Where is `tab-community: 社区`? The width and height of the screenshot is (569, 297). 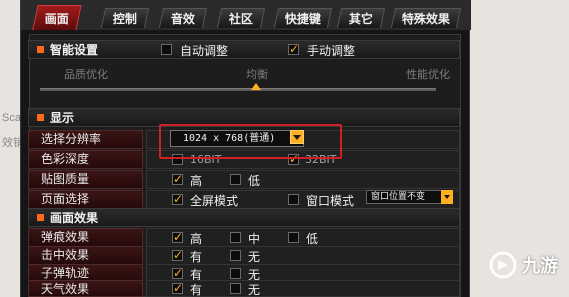
tab-community: 社区 is located at coordinates (241, 18).